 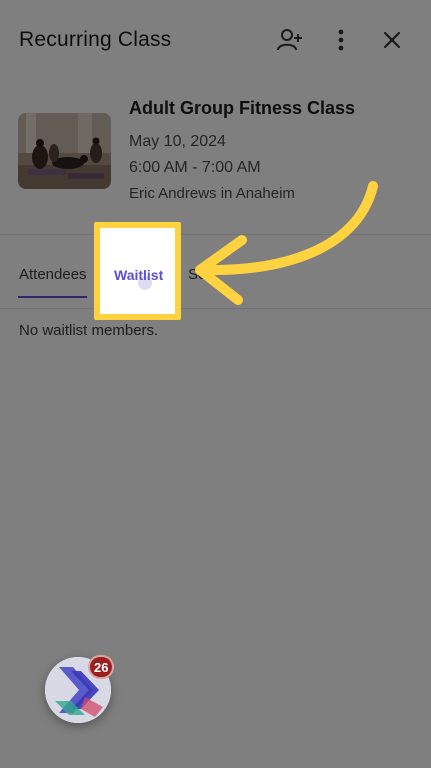 I want to click on panel-header: Recurring Class, so click(x=215, y=40).